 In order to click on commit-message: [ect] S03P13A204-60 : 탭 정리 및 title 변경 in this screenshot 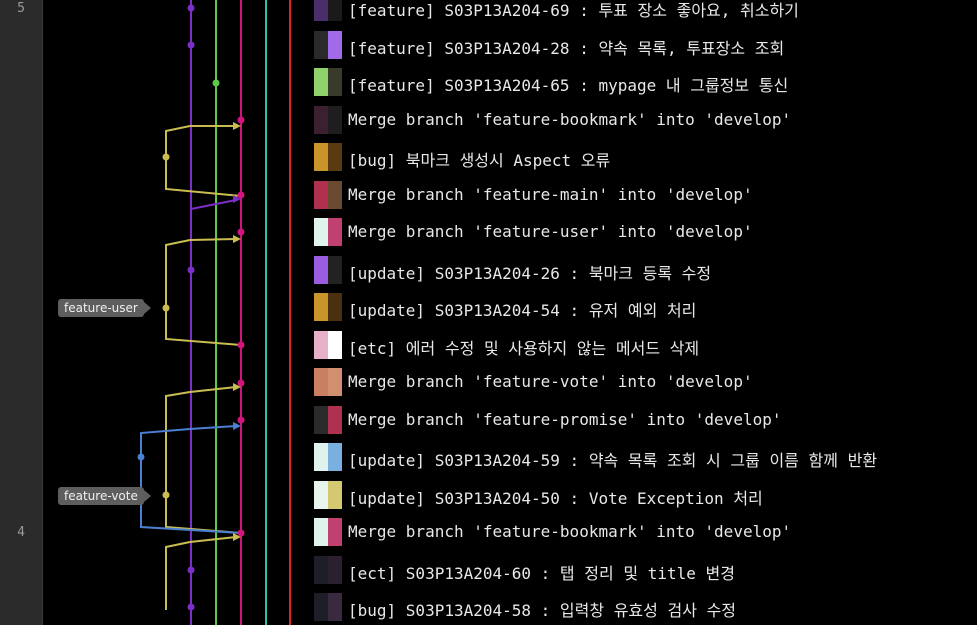, I will do `click(541, 573)`.